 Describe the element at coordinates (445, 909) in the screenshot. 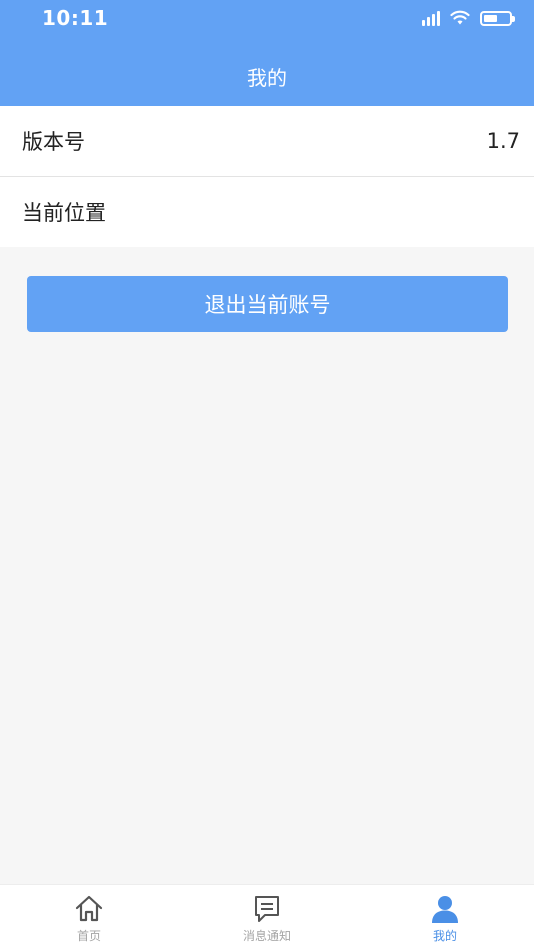

I see `user-icon` at that location.